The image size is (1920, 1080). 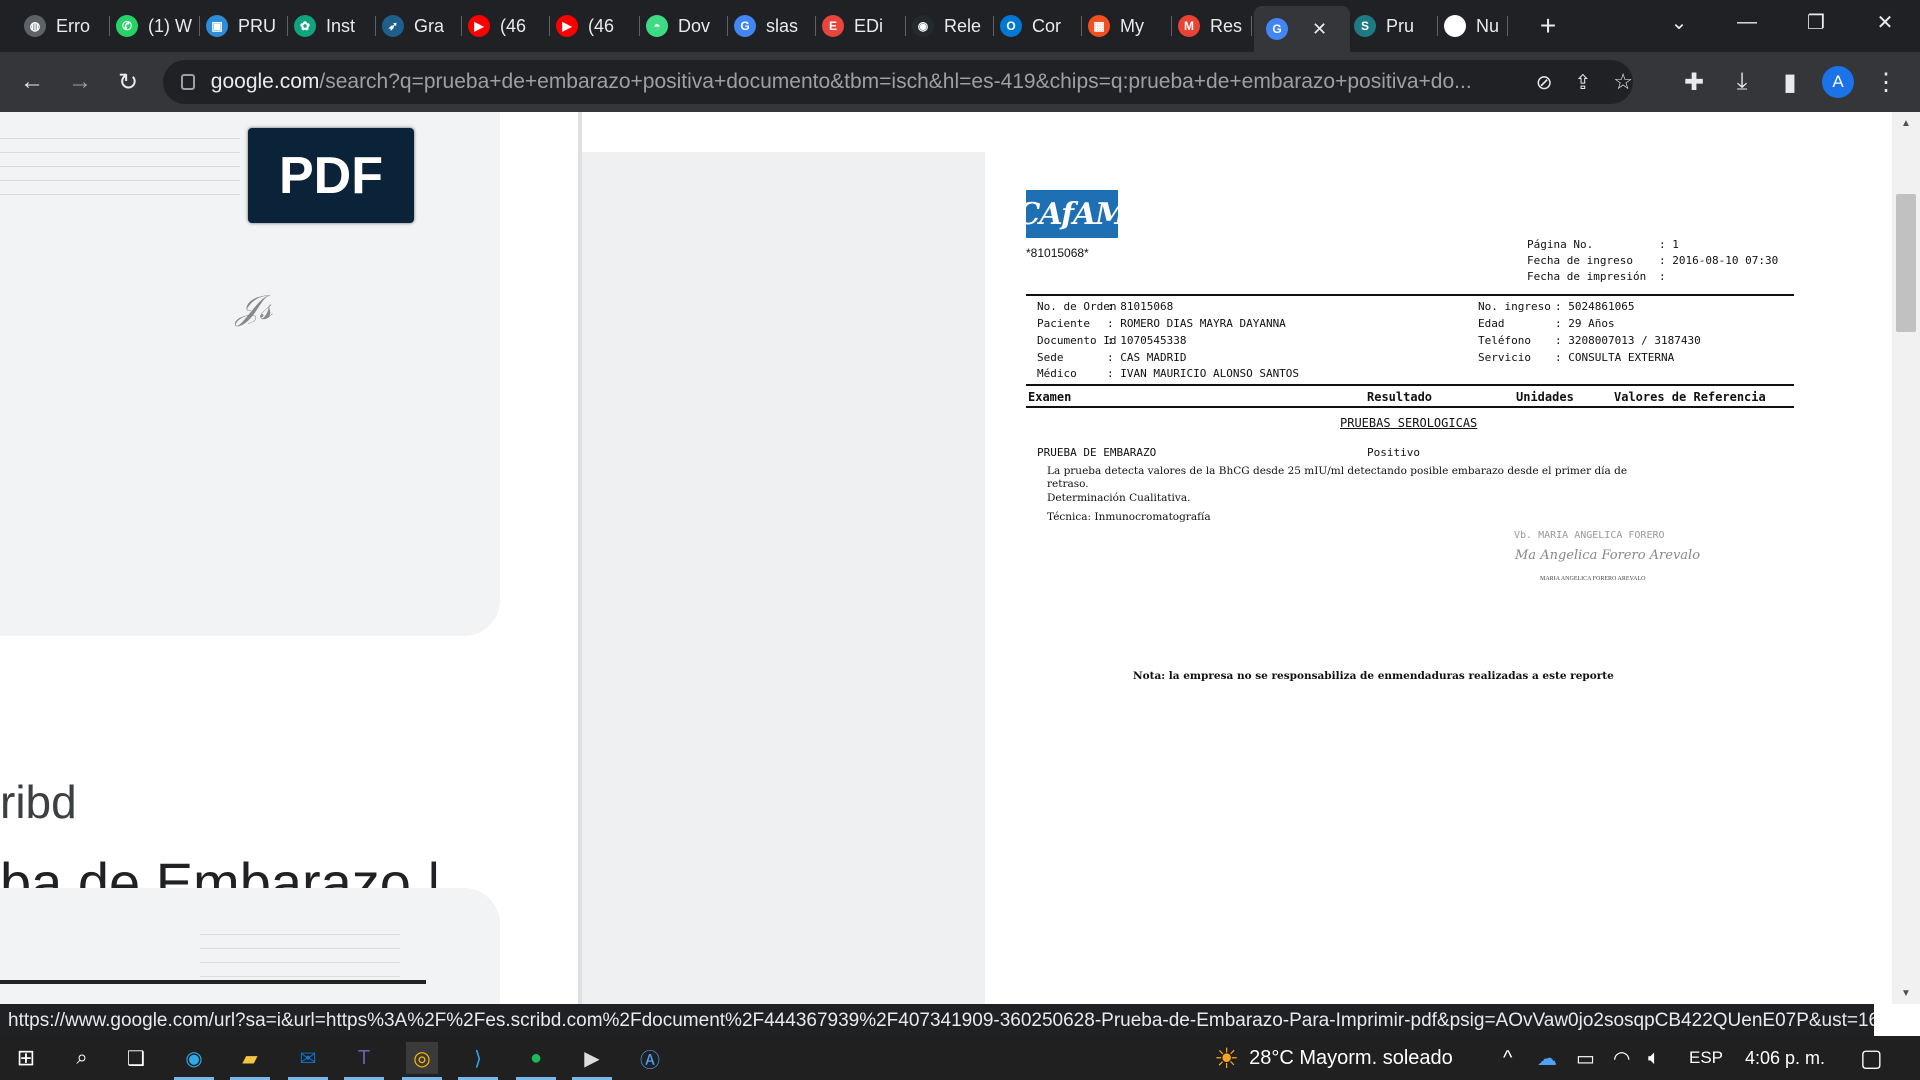 I want to click on tab-search-icon: ⌄, so click(x=1679, y=22).